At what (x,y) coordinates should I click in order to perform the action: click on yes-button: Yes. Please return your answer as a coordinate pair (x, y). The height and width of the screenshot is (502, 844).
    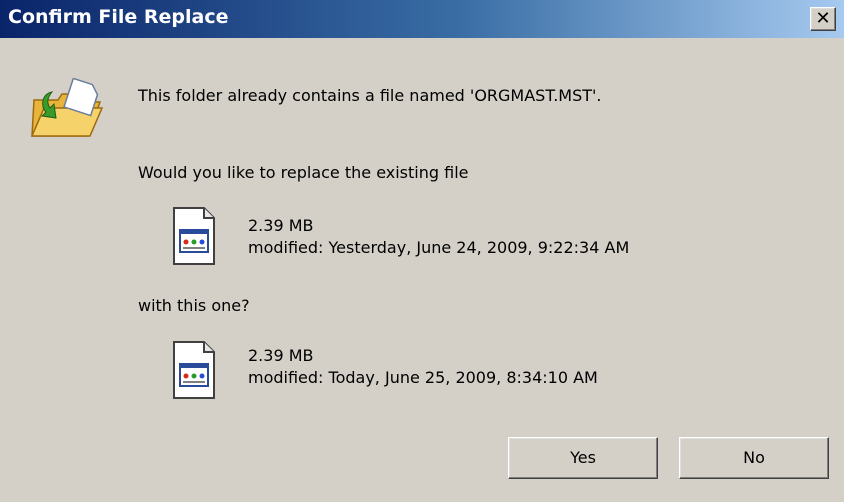
    Looking at the image, I should click on (583, 458).